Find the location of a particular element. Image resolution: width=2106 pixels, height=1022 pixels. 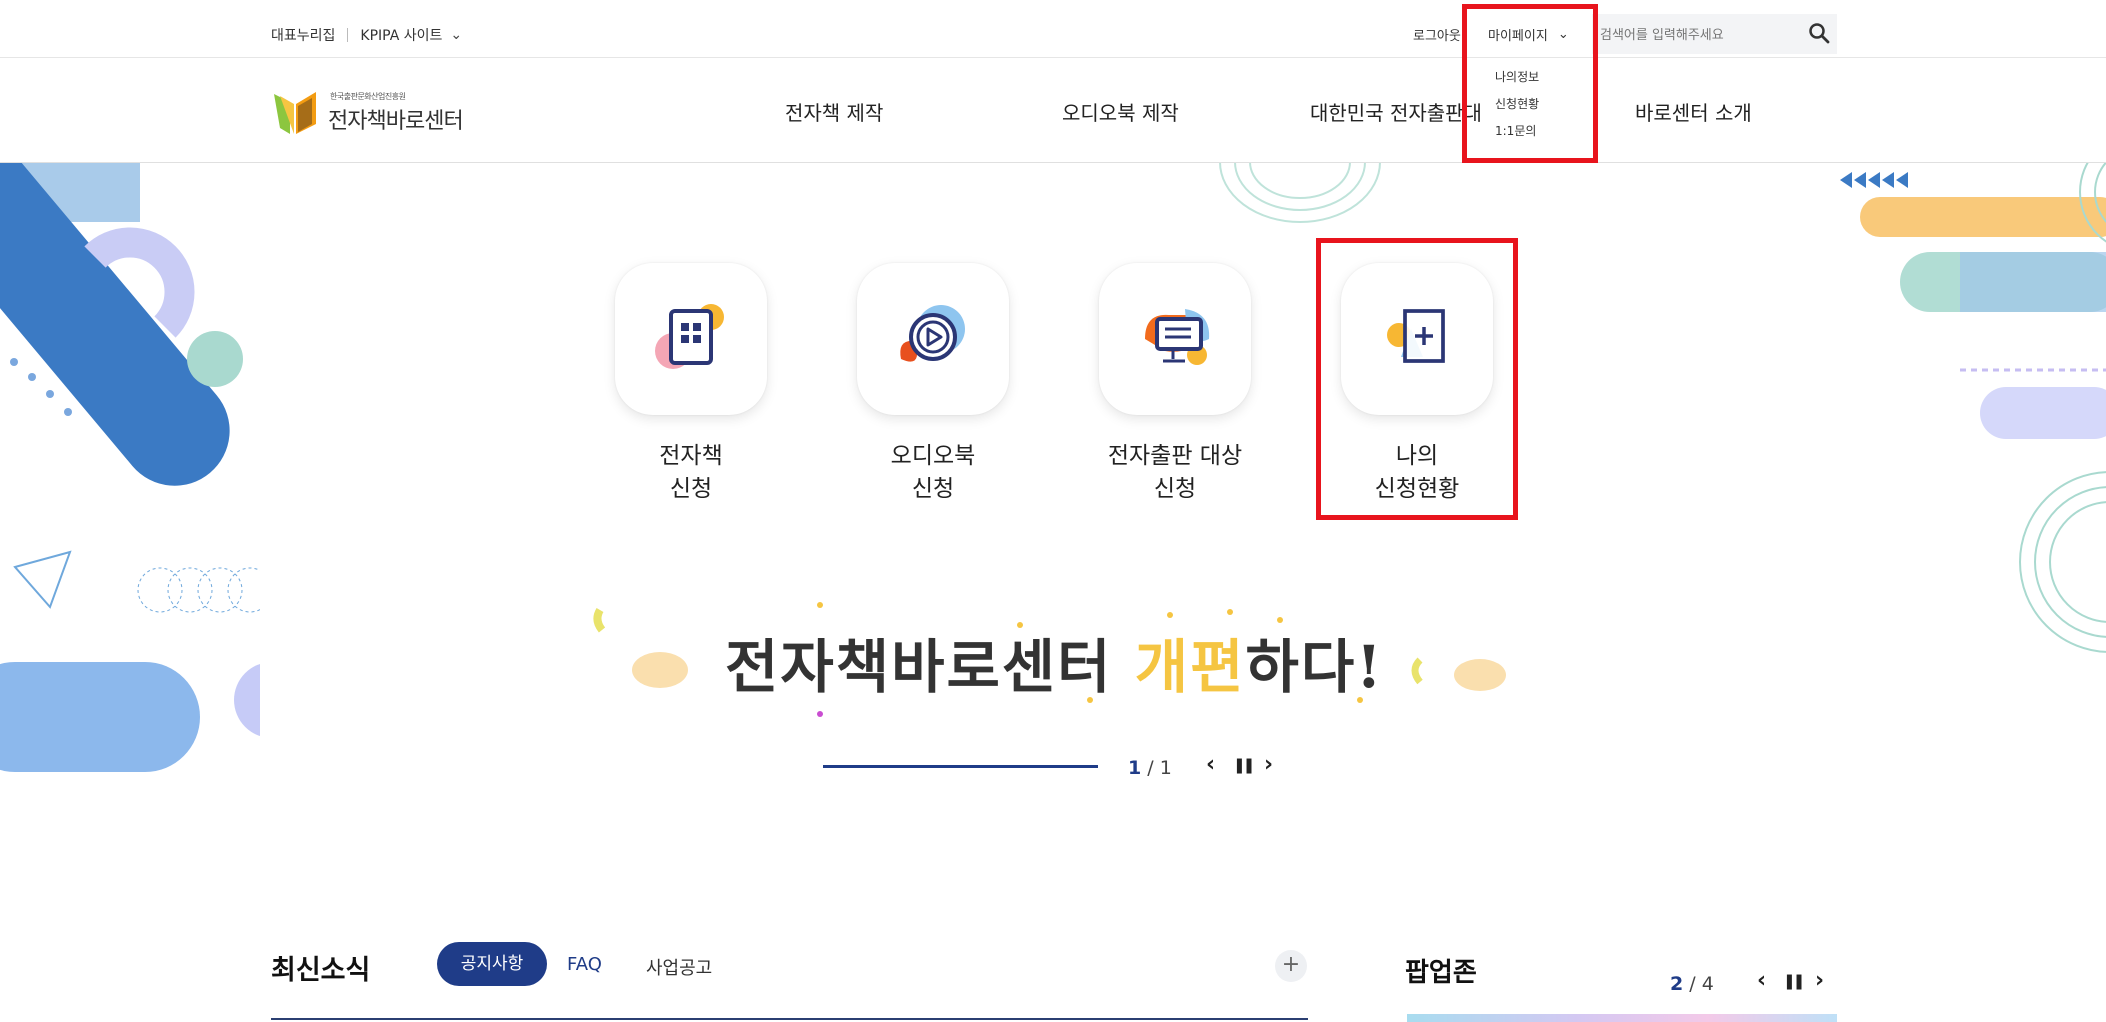

tile-label-audiobook: 오디오북 신청 is located at coordinates (933, 473).